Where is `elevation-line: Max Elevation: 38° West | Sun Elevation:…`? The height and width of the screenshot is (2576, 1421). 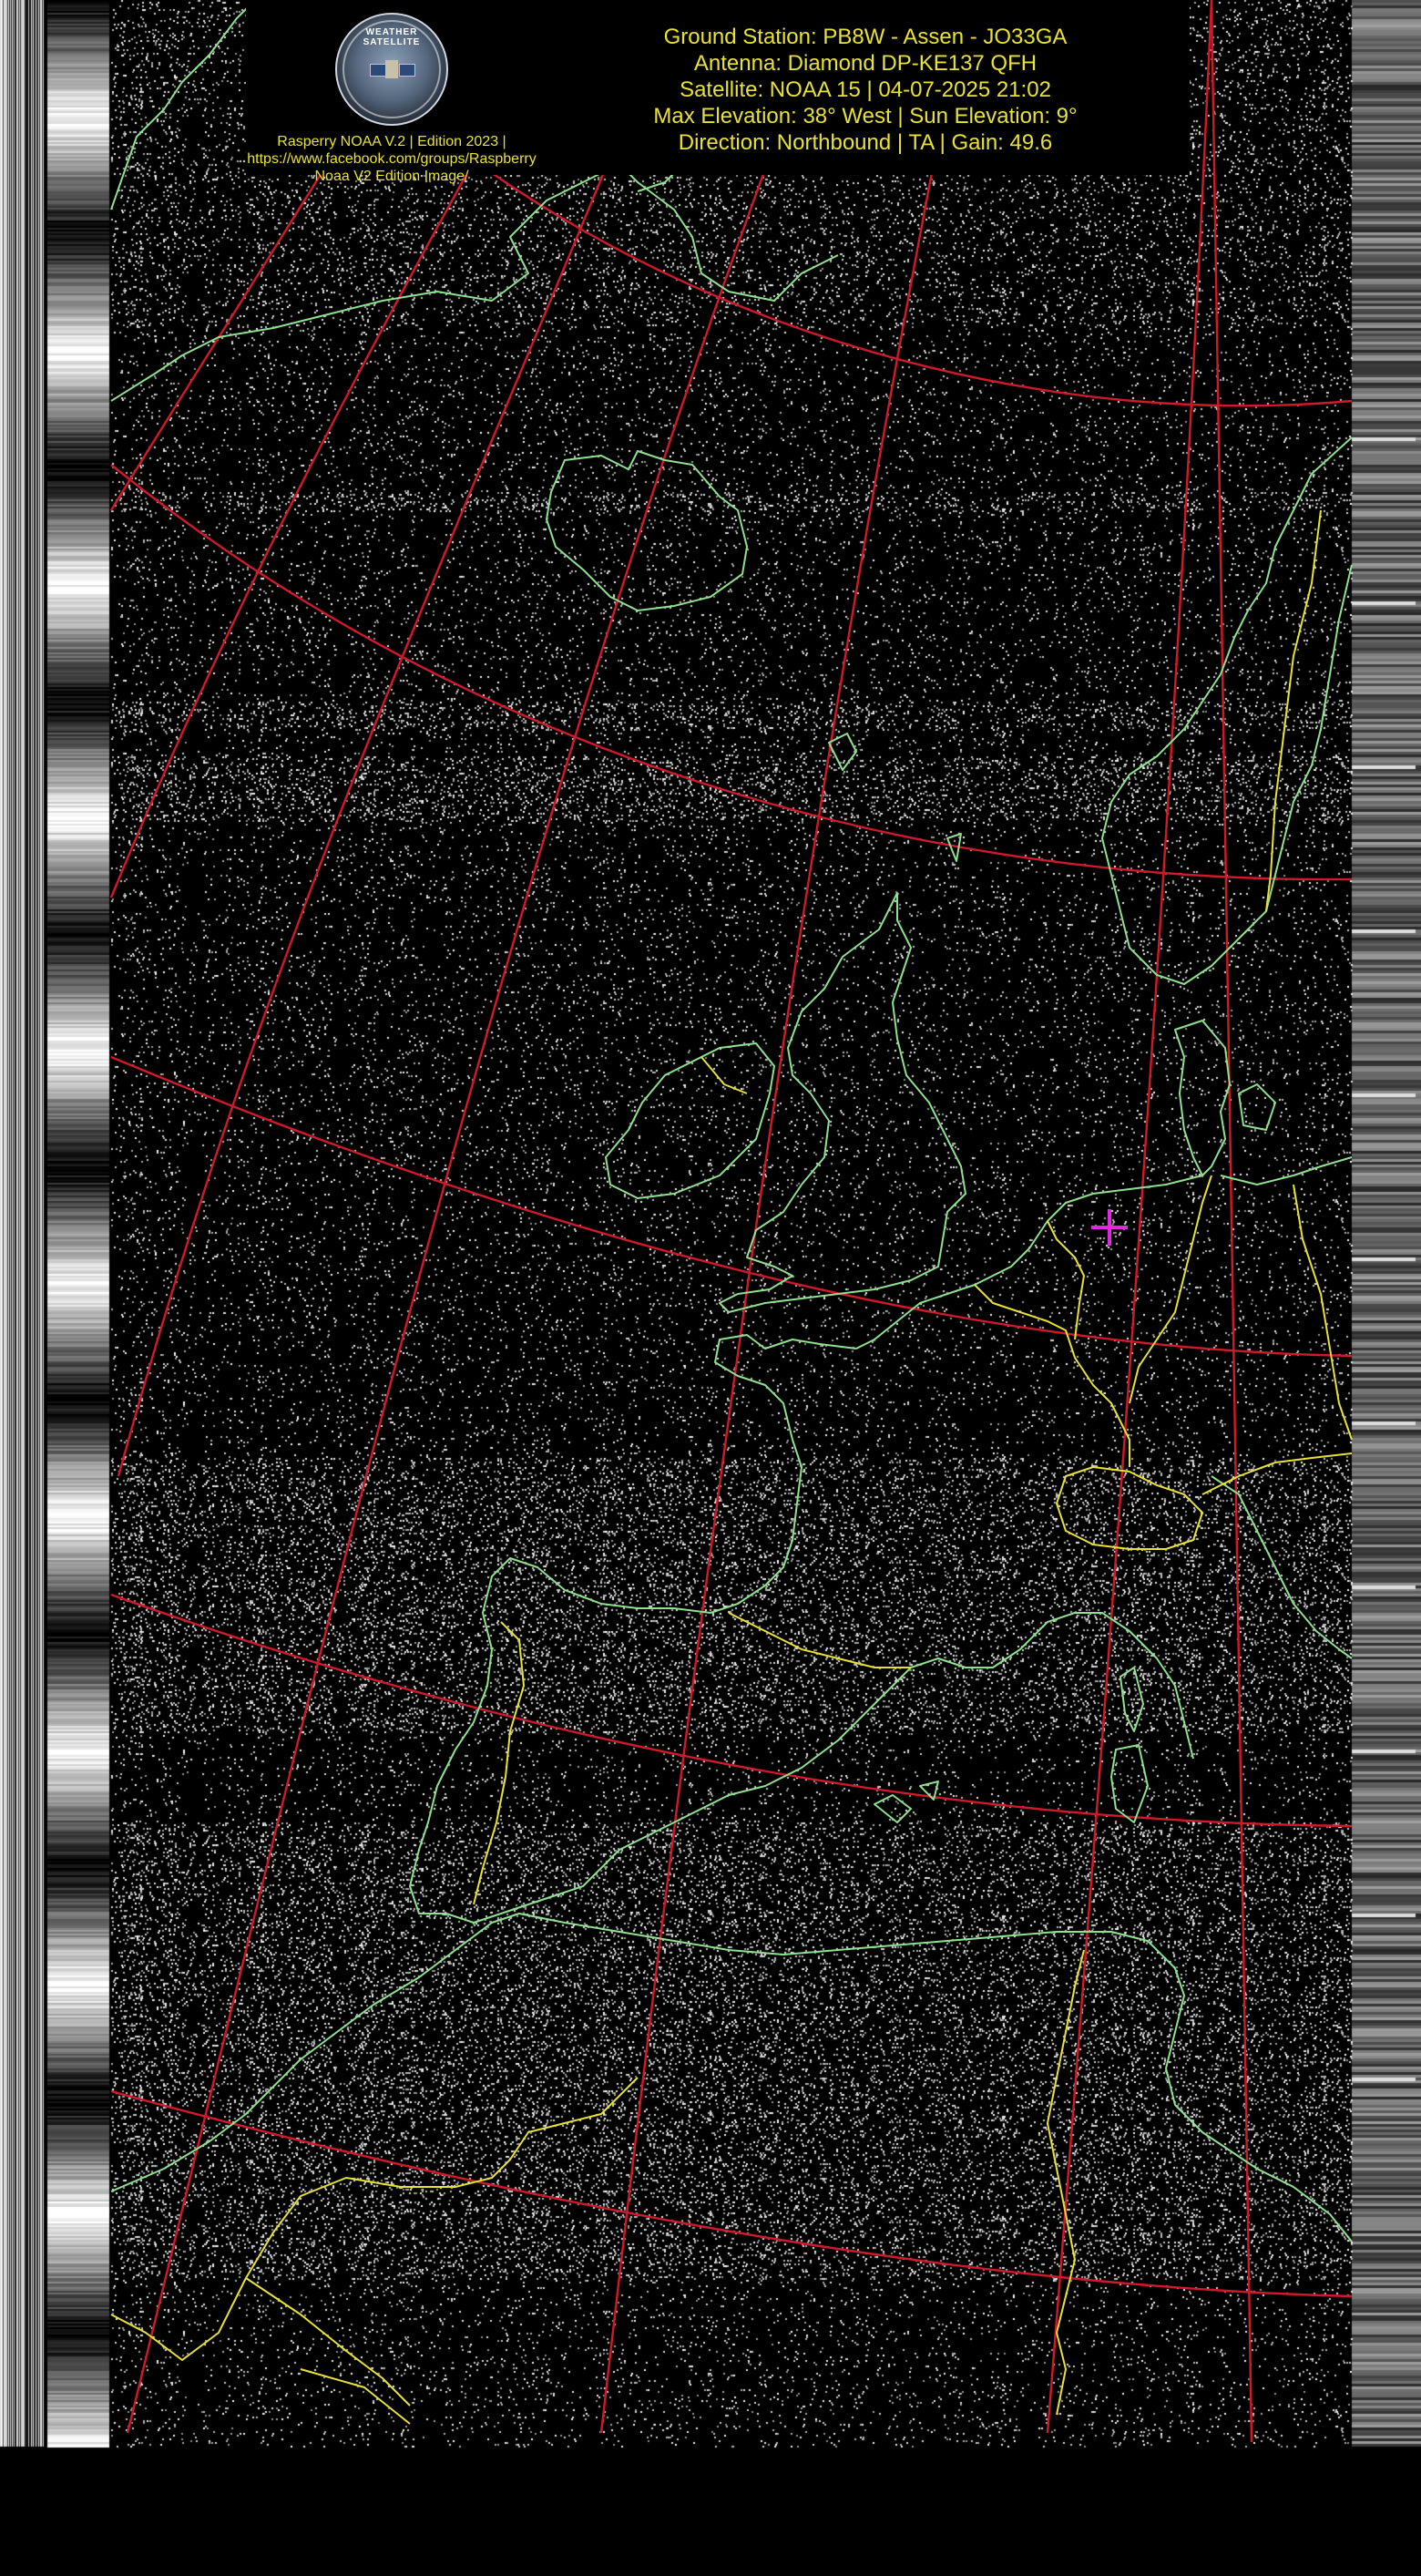 elevation-line: Max Elevation: 38° West | Sun Elevation:… is located at coordinates (865, 116).